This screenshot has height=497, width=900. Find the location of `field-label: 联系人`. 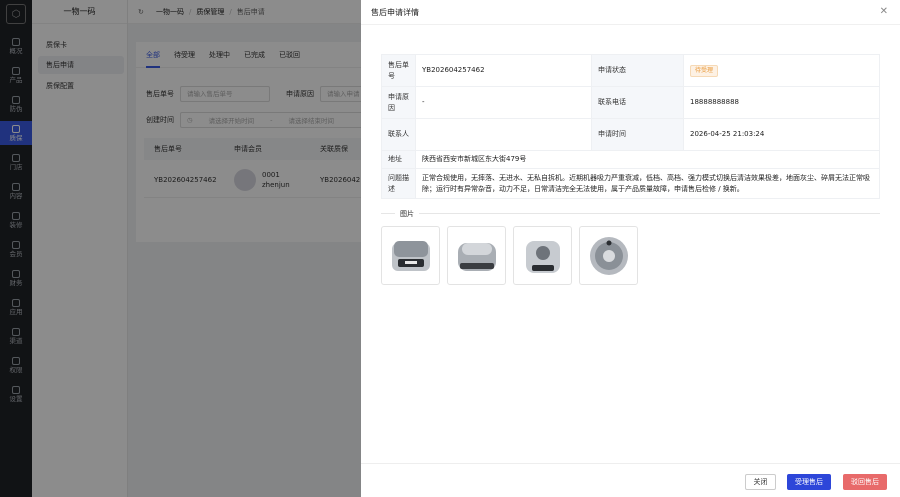

field-label: 联系人 is located at coordinates (398, 134).